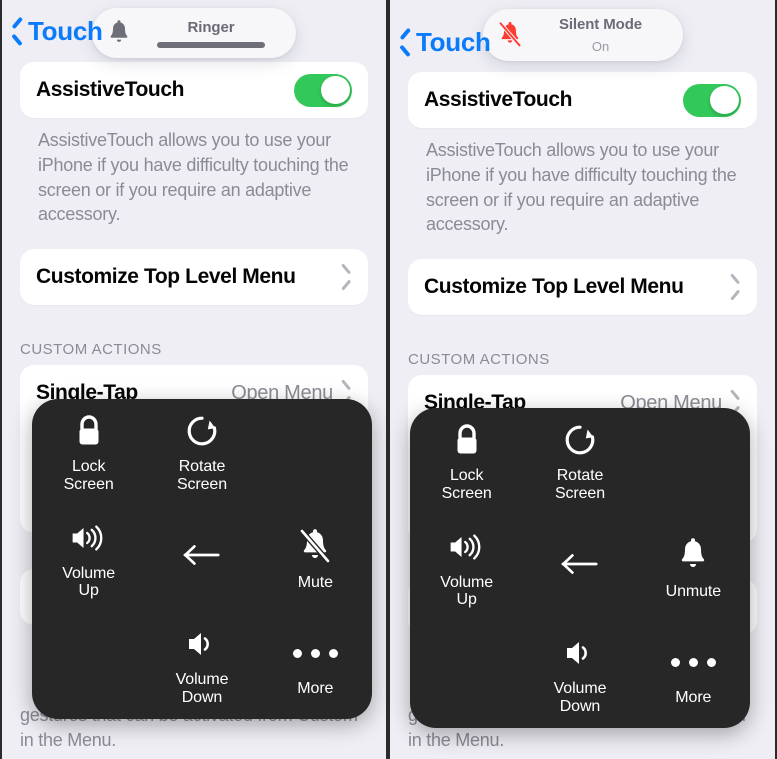  What do you see at coordinates (600, 24) in the screenshot?
I see `silent-mode-banner-title: Silent Mode` at bounding box center [600, 24].